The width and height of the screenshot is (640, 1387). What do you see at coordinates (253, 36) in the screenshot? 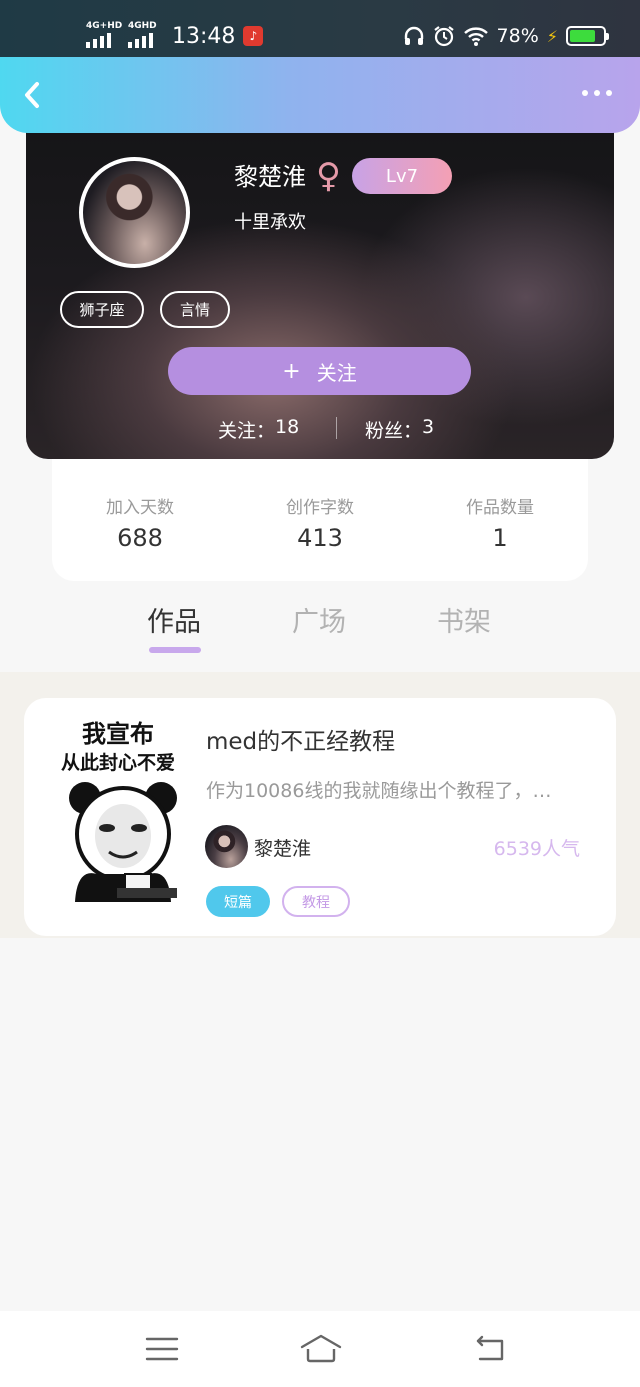
I see `netease-music-icon: ♪` at bounding box center [253, 36].